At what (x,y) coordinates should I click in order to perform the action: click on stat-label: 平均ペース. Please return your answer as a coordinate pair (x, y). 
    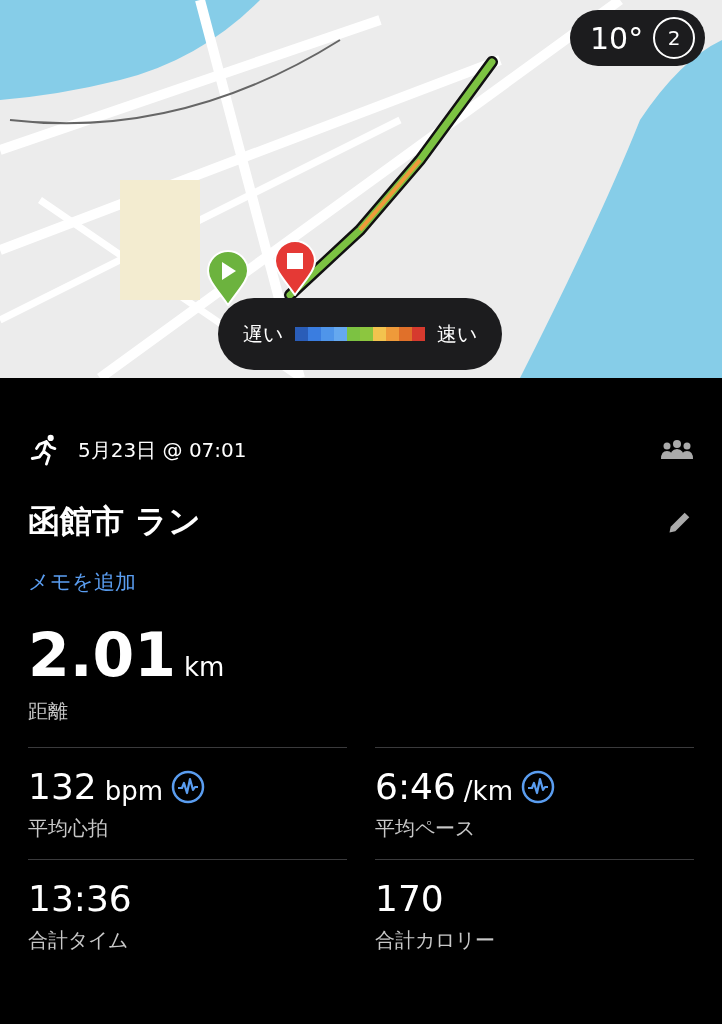
    Looking at the image, I should click on (425, 828).